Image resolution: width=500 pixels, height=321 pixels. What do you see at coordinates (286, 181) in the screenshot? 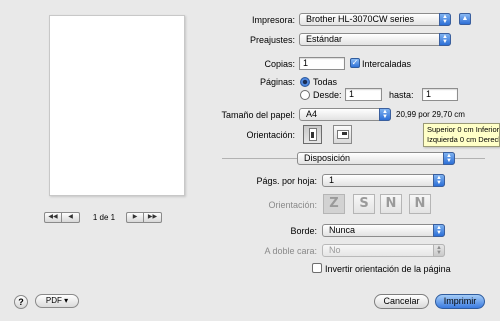
I see `pages-per-sheet-label: Págs. por hoja:` at bounding box center [286, 181].